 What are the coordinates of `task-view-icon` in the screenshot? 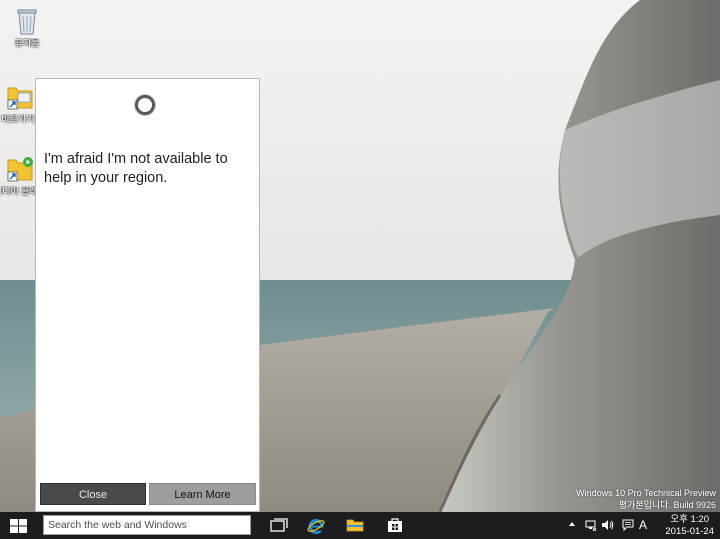 It's located at (279, 525).